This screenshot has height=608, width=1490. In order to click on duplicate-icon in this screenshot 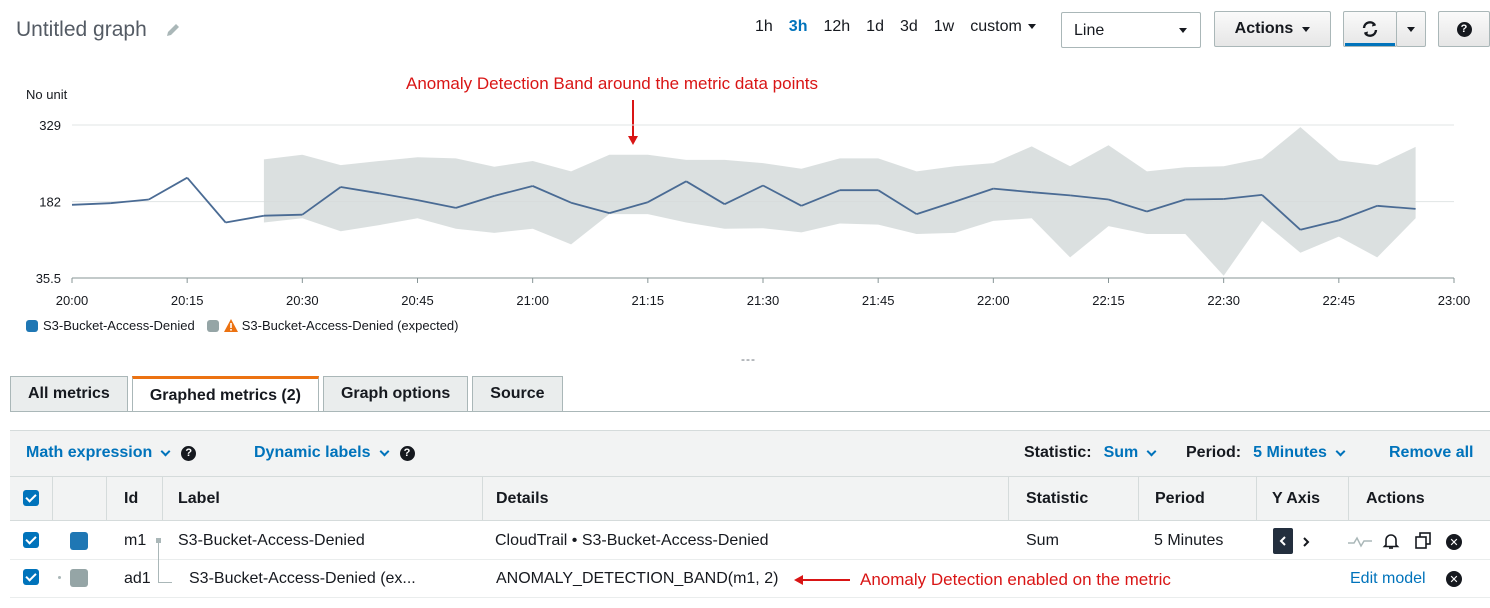, I will do `click(1423, 543)`.